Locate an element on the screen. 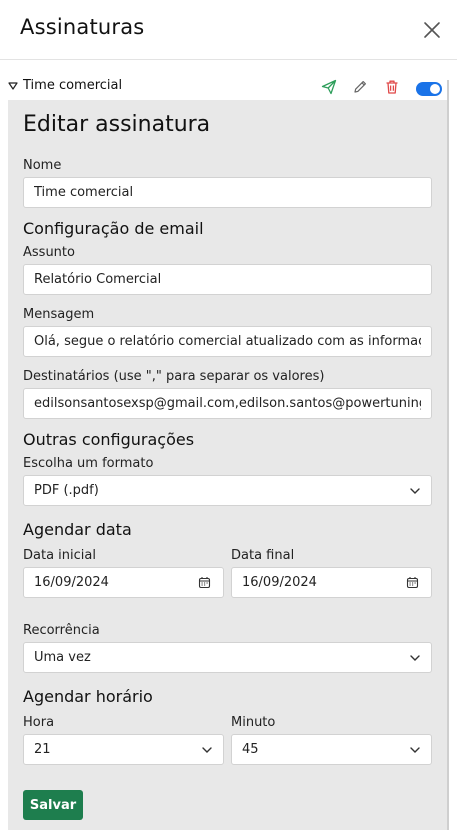 This screenshot has height=838, width=457. enabled-toggle is located at coordinates (429, 89).